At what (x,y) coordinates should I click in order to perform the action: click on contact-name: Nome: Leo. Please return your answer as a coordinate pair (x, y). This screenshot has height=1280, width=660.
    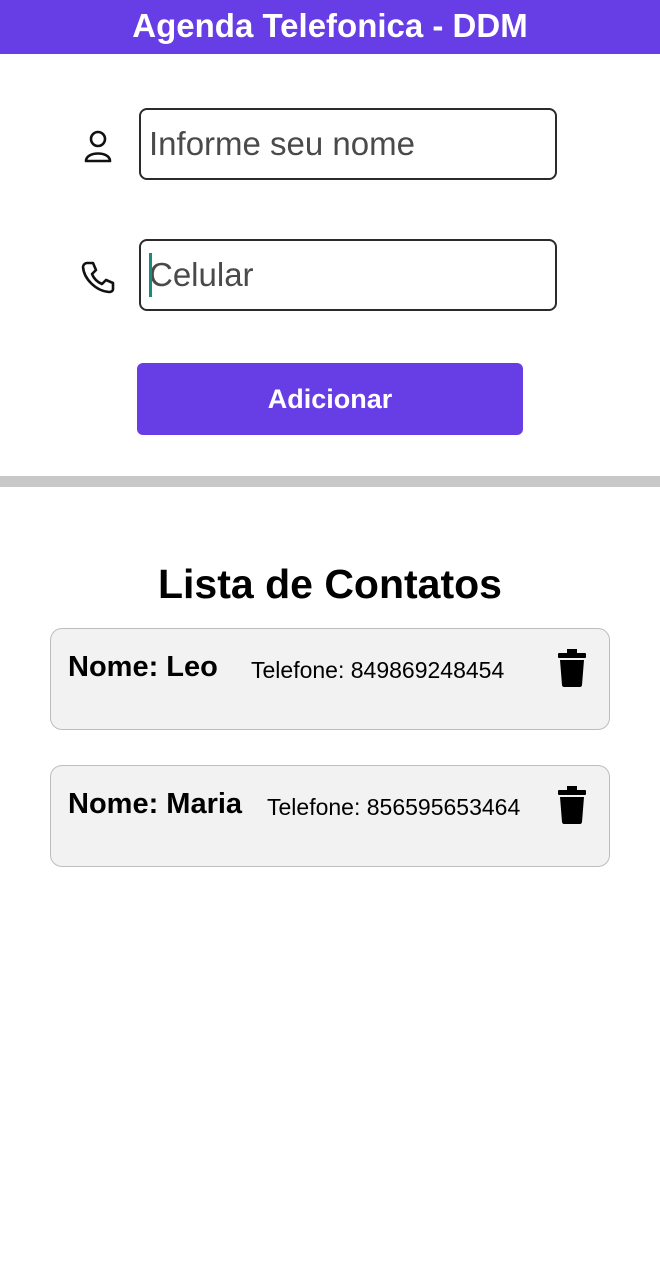
    Looking at the image, I should click on (143, 667).